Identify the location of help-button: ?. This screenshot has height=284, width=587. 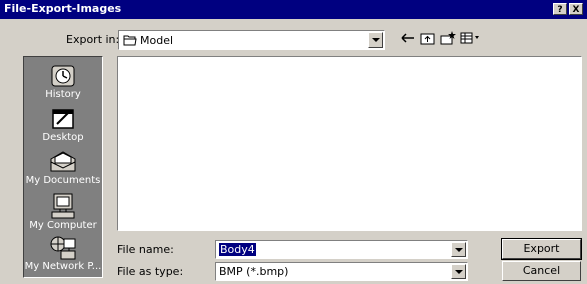
(560, 9).